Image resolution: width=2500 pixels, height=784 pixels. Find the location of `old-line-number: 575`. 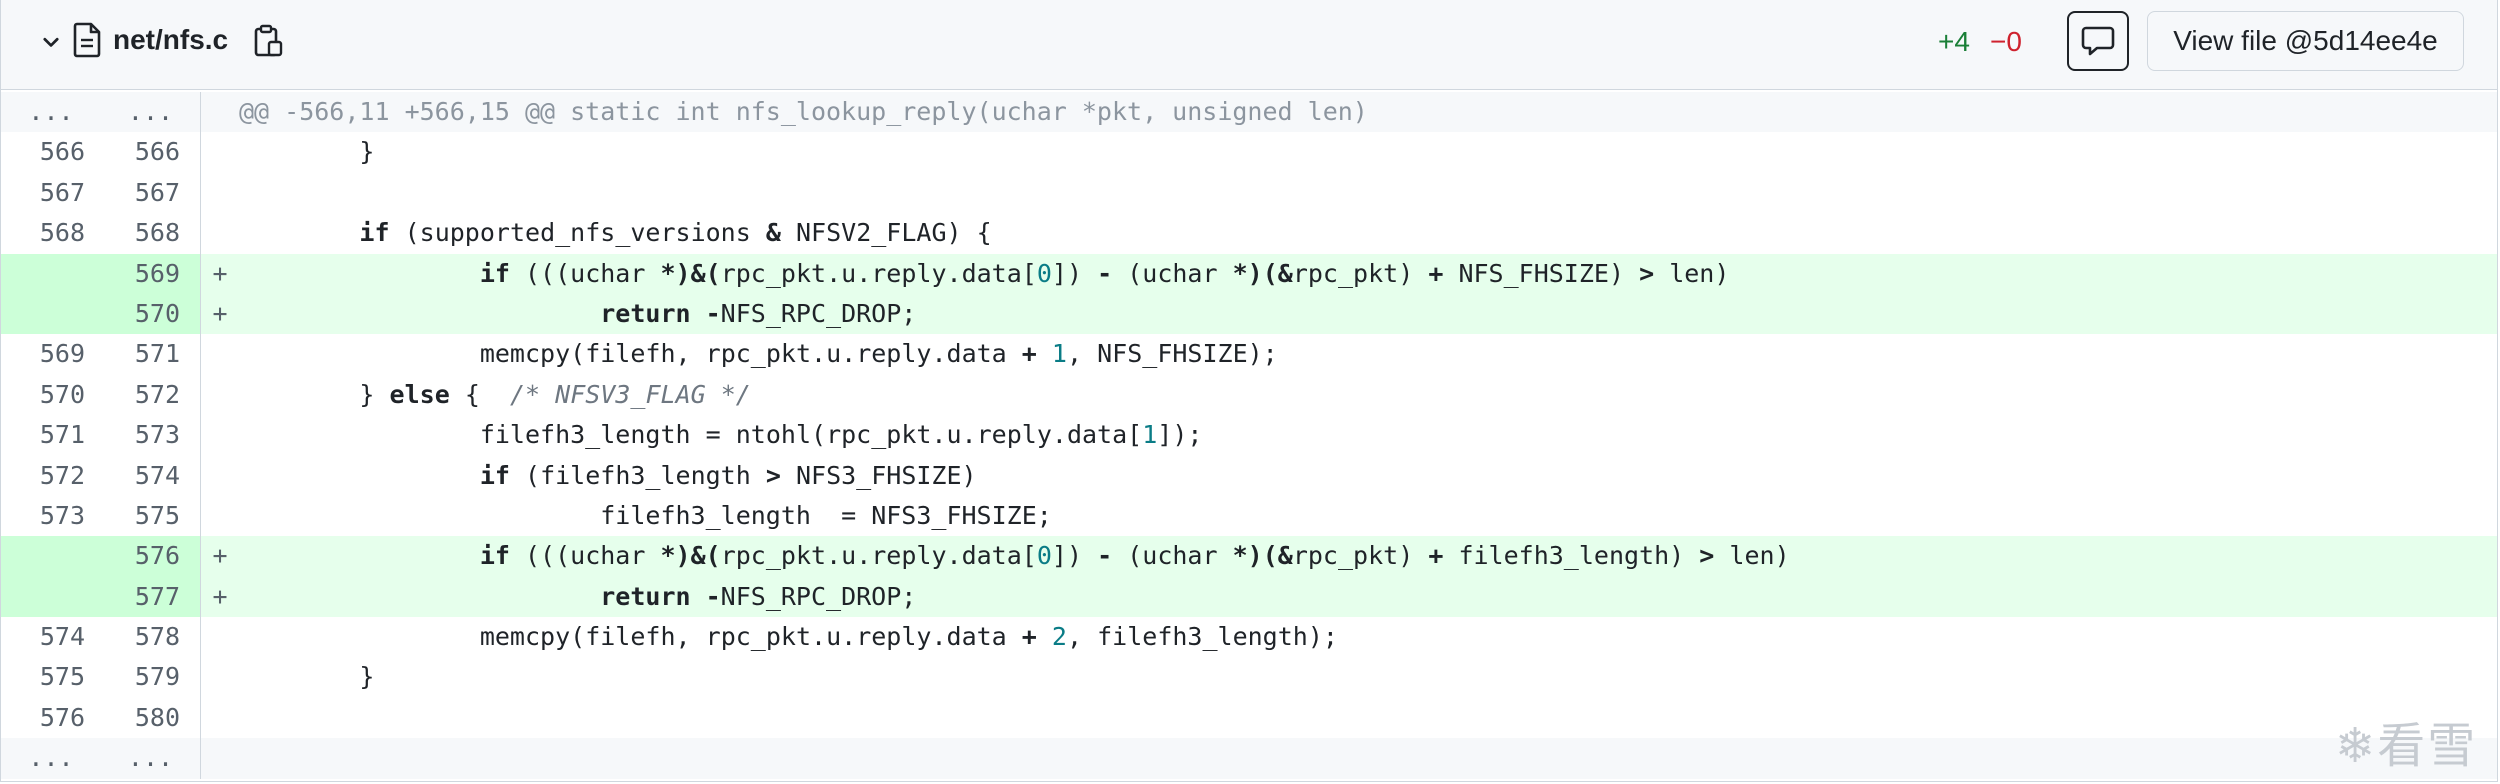

old-line-number: 575 is located at coordinates (51, 677).